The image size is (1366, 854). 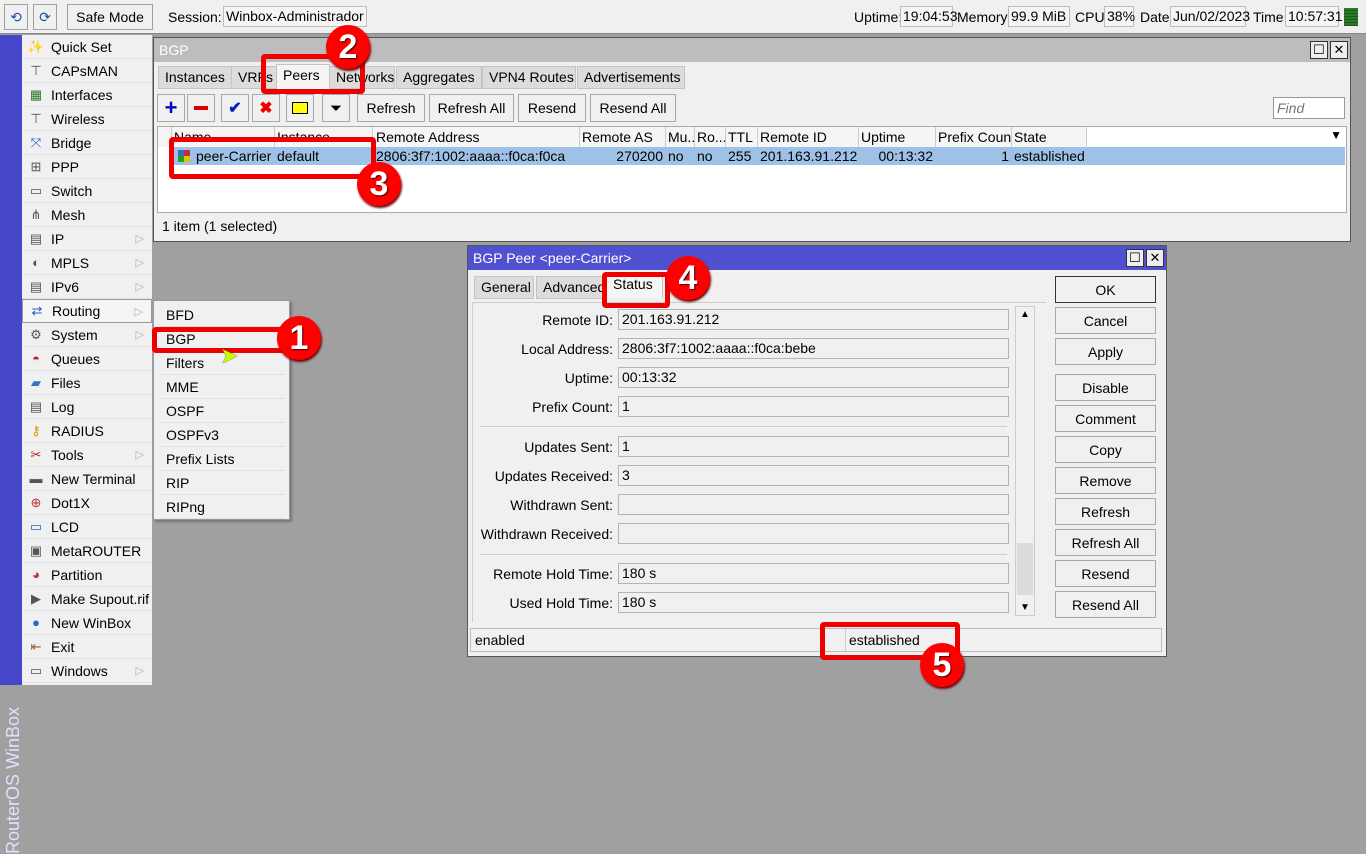 I want to click on sidebar-item-quick-set: ✨ Quick Set, so click(x=87, y=47).